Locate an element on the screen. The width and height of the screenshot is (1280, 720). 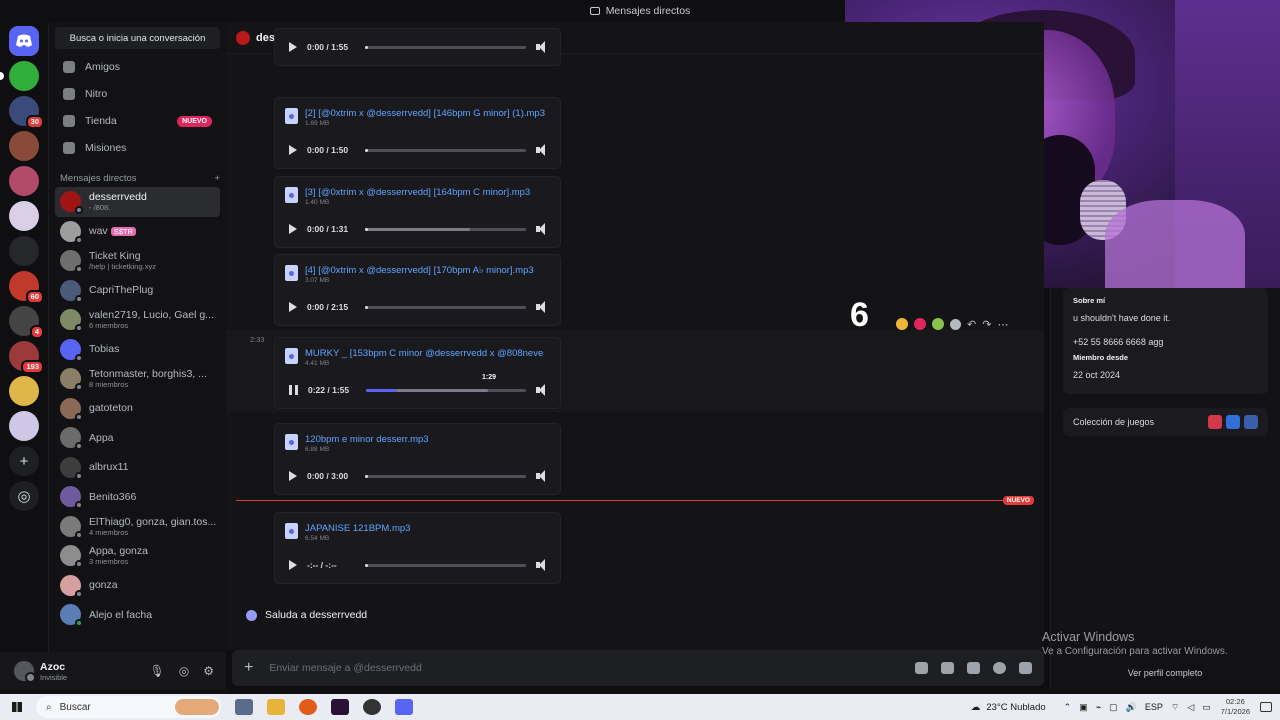
volume-icon: 🔊 is located at coordinates (1131, 707).